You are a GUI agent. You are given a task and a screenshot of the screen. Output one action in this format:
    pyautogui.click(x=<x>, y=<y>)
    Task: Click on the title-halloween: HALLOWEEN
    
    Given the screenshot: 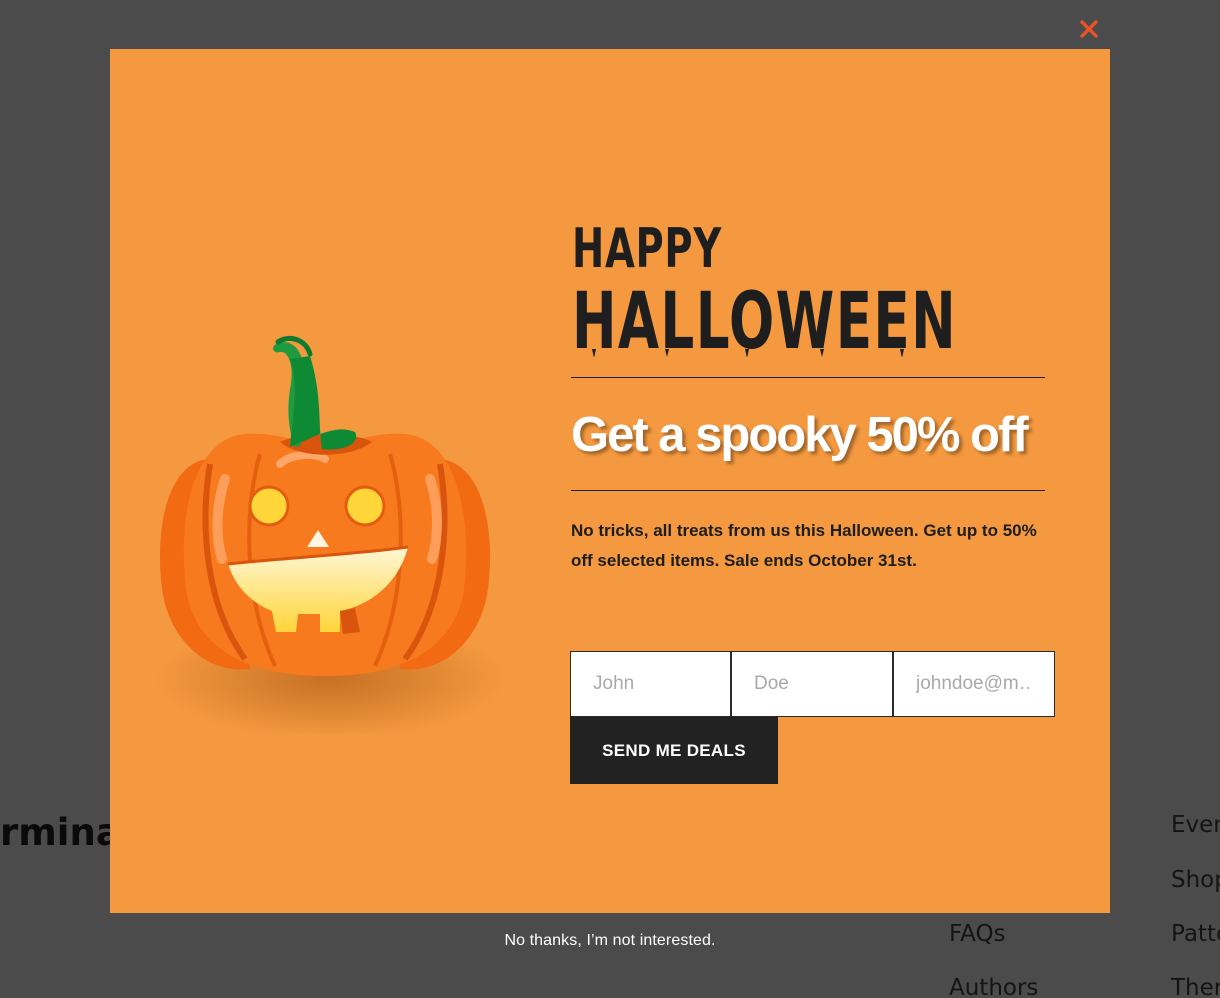 What is the action you would take?
    pyautogui.click(x=764, y=317)
    